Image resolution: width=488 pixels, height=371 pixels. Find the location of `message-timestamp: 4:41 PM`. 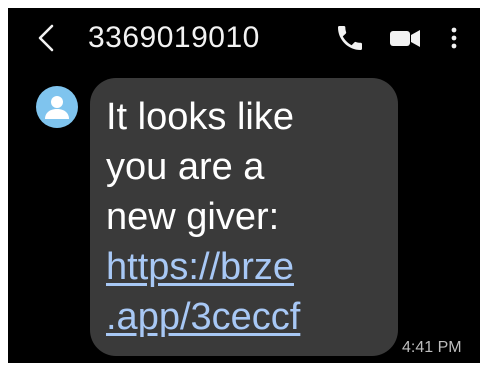

message-timestamp: 4:41 PM is located at coordinates (432, 347).